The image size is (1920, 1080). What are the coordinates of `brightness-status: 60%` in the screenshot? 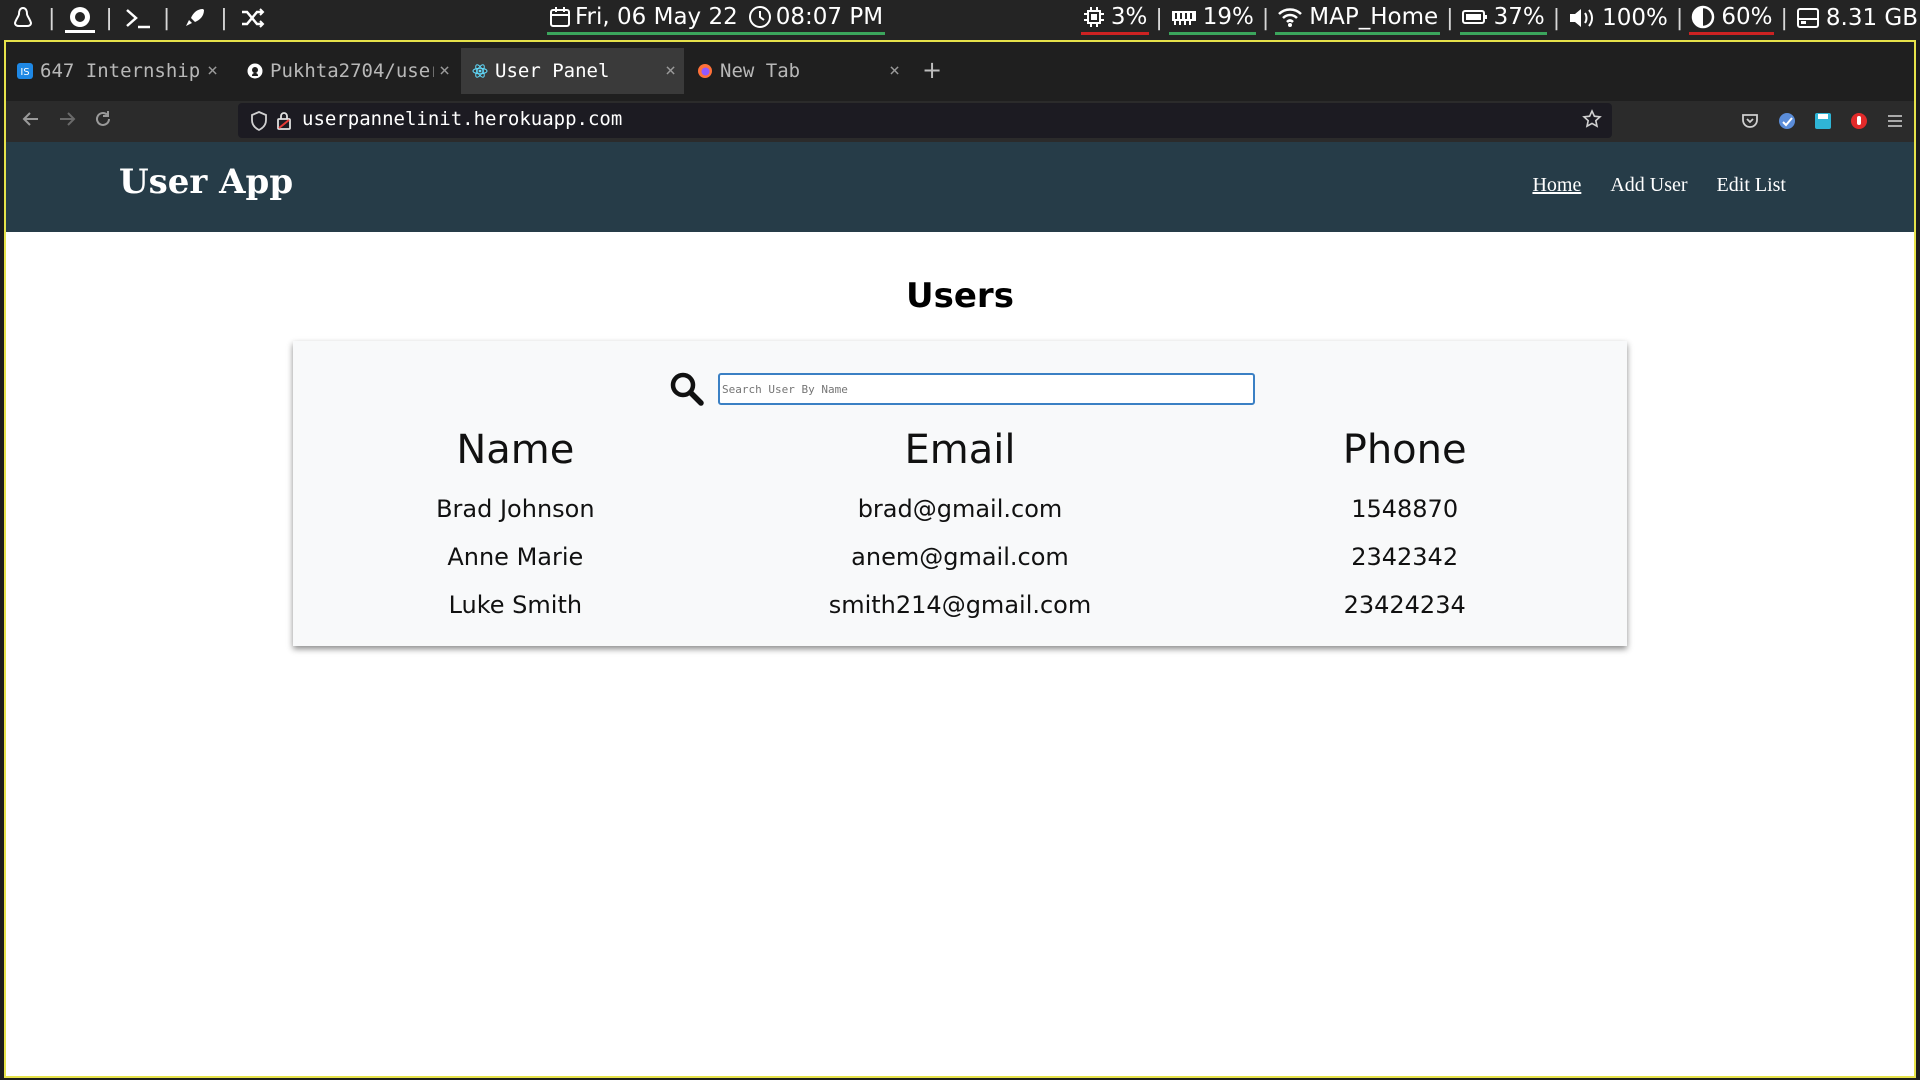 It's located at (1732, 18).